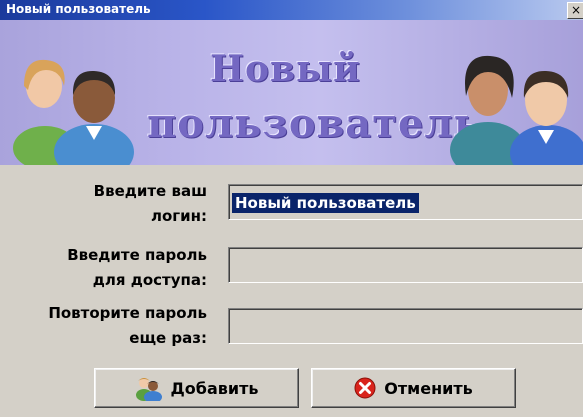  Describe the element at coordinates (365, 388) in the screenshot. I see `cancel-circle-icon` at that location.